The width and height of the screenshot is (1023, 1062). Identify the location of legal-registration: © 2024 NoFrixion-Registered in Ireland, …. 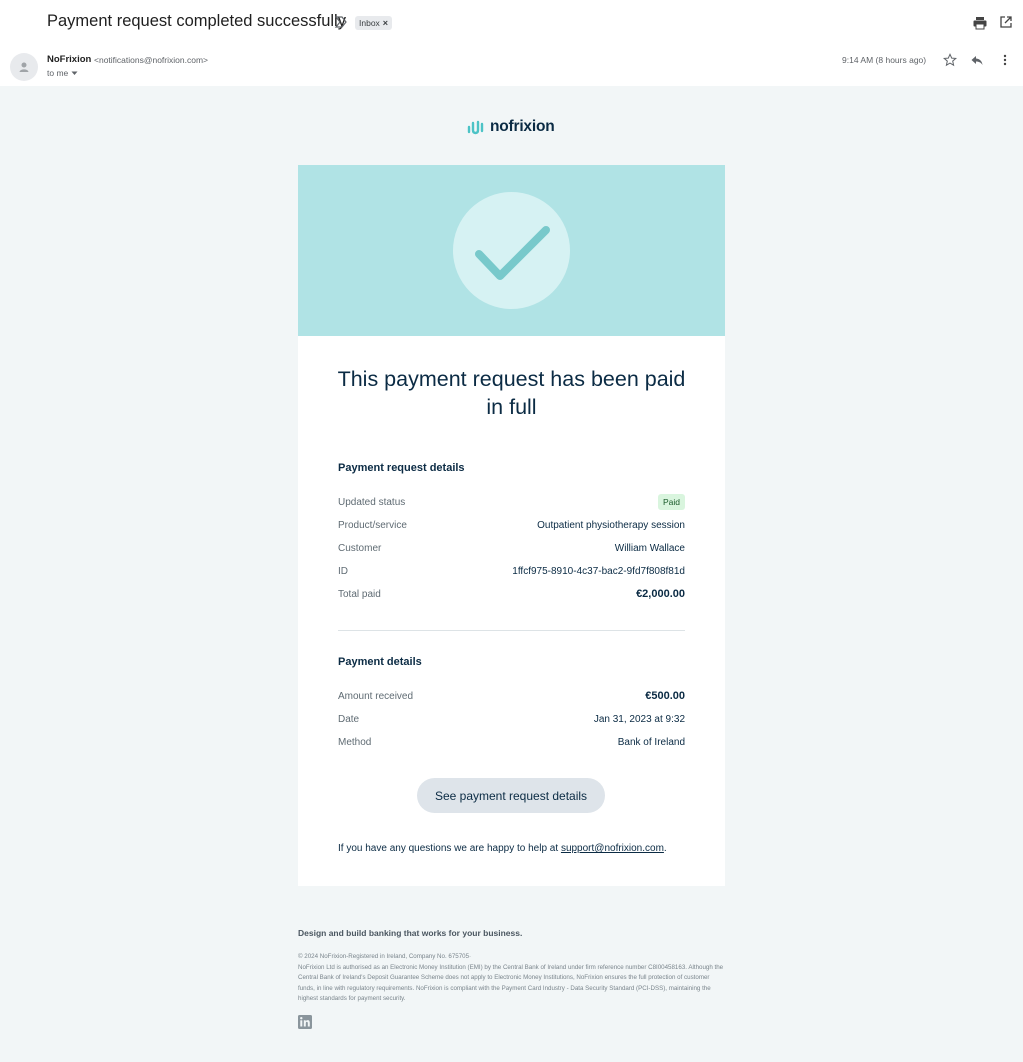
(385, 956).